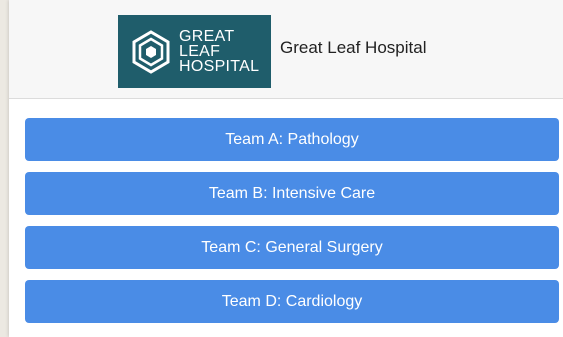 This screenshot has width=563, height=337. I want to click on hospital-name: Great Leaf Hospital, so click(353, 47).